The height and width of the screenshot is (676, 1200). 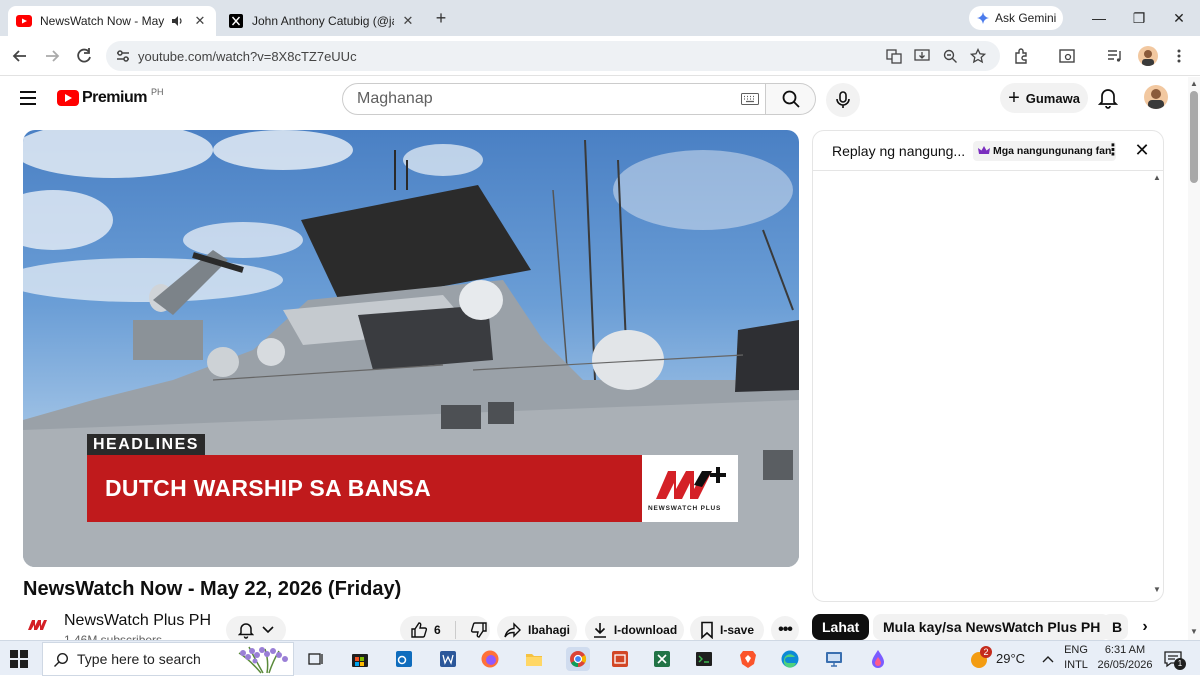 I want to click on weather-widget: 2 29°C, so click(x=996, y=658).